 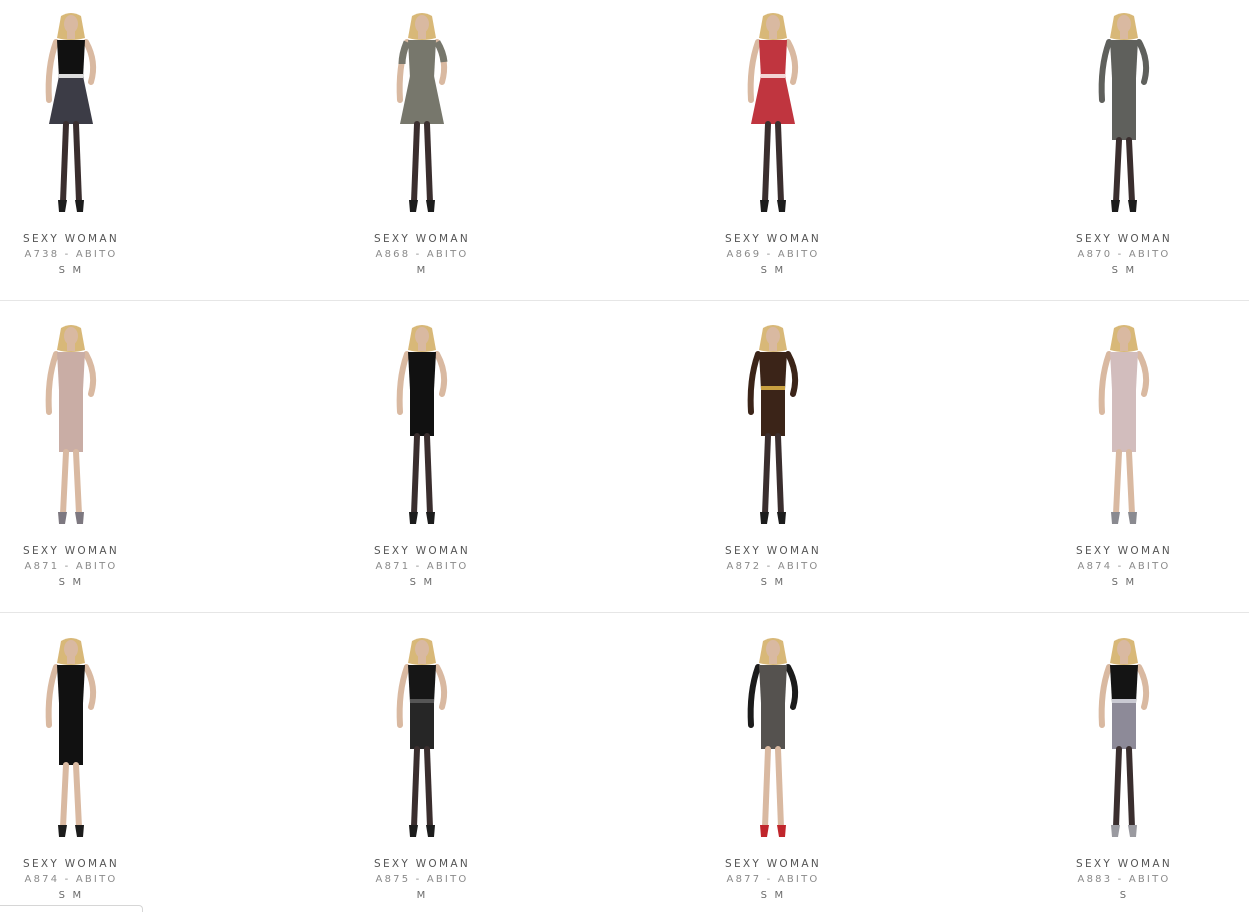 I want to click on product-card: SEXY WOMAN A875 - ABITO M, so click(x=422, y=768).